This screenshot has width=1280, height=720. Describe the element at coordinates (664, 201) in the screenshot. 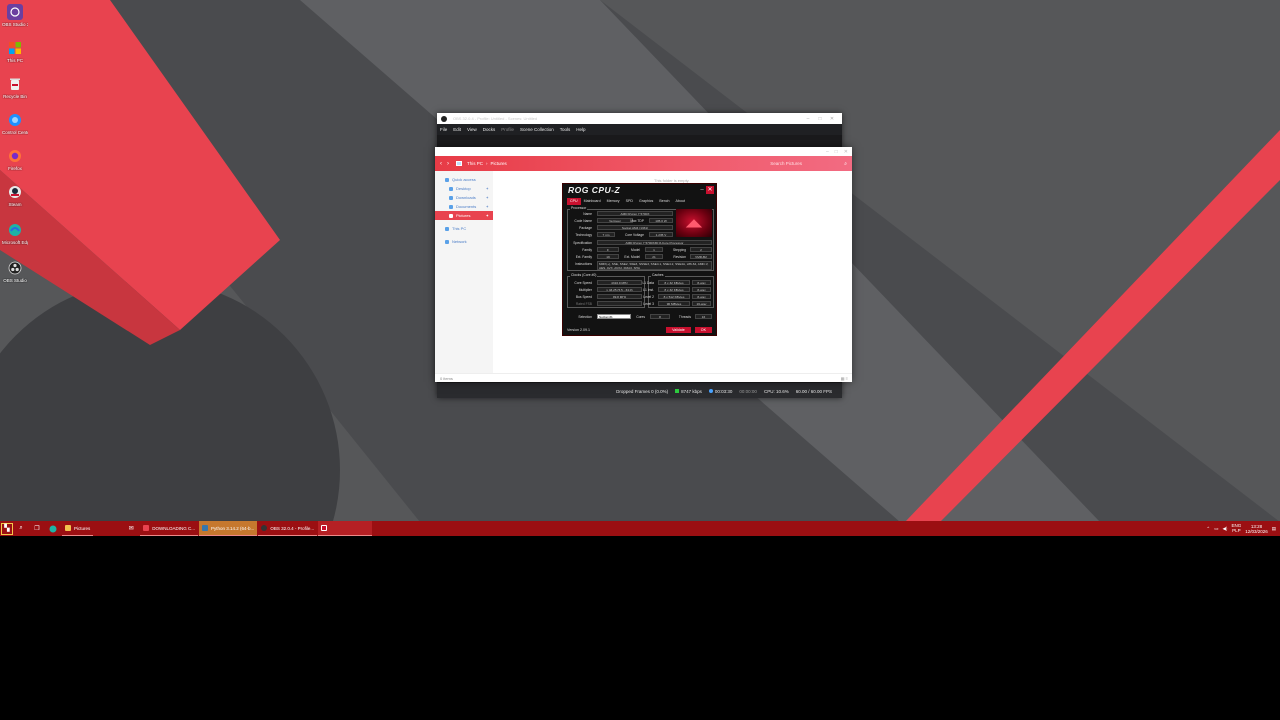

I see `tab-bench: Bench` at that location.